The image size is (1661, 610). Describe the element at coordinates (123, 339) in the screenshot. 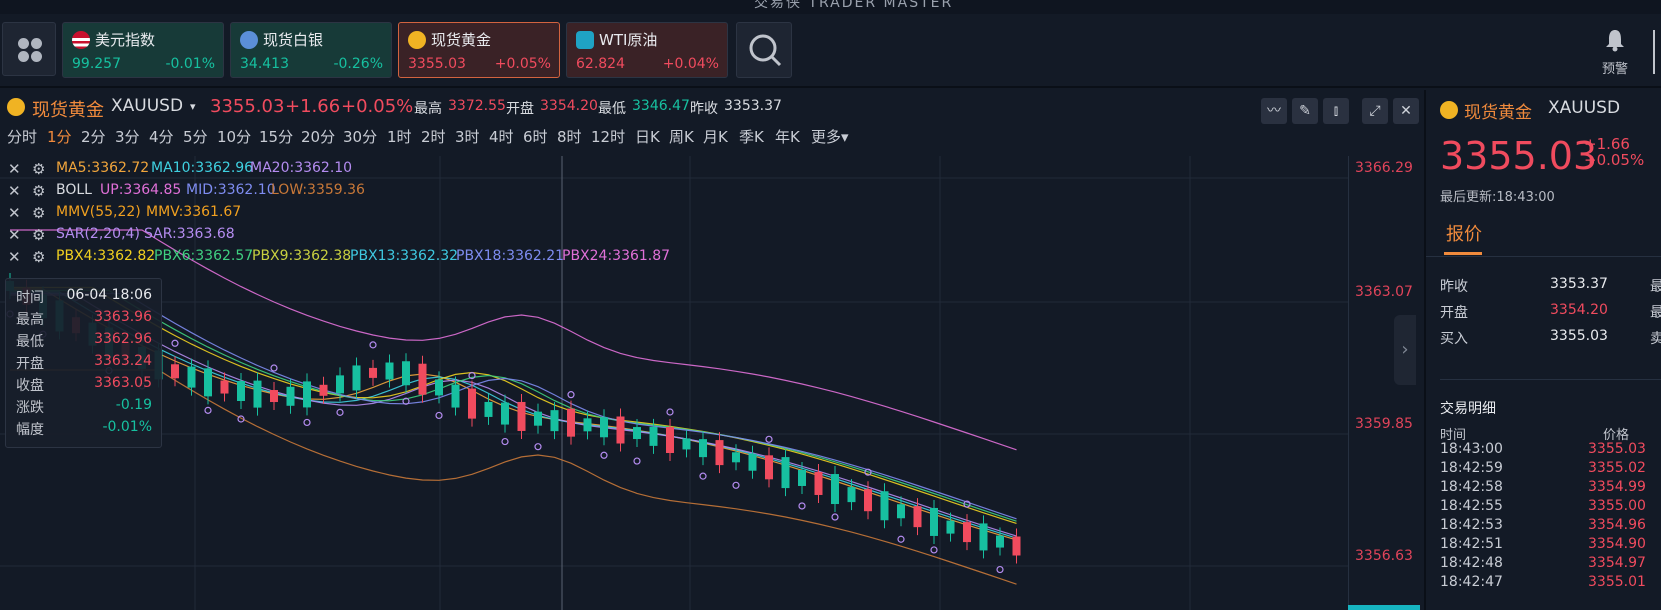

I see `tooltip-value: 3362.96` at that location.